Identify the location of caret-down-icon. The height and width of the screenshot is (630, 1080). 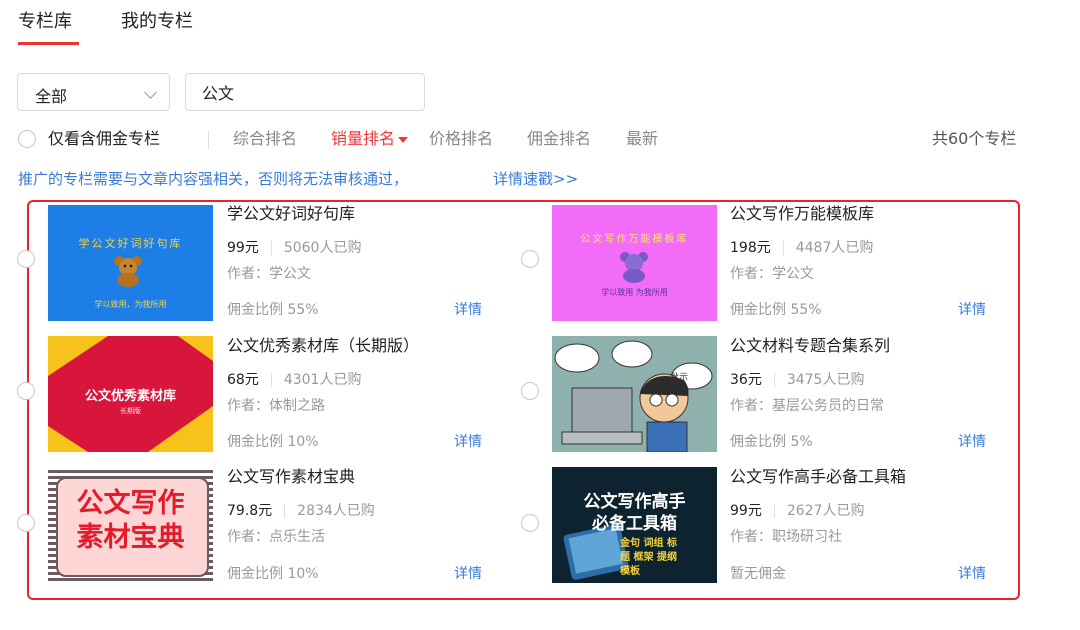
(403, 139).